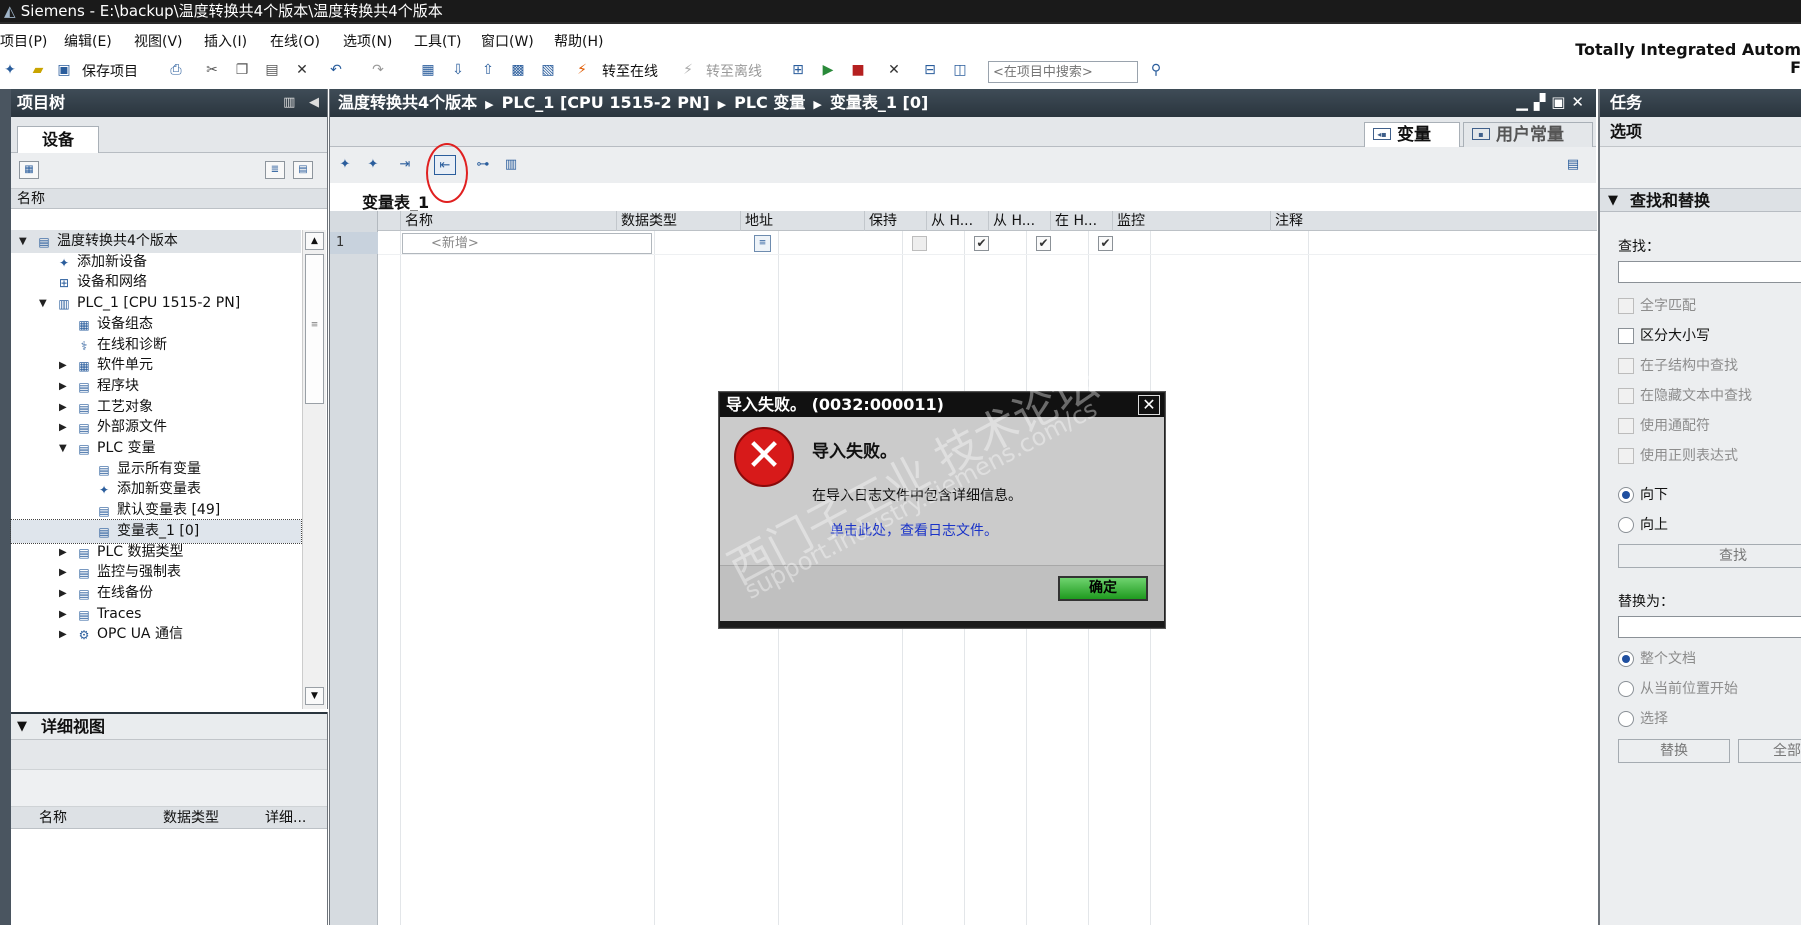 The width and height of the screenshot is (1801, 925). Describe the element at coordinates (1769, 751) in the screenshot. I see `replace-all-button: 全部替` at that location.